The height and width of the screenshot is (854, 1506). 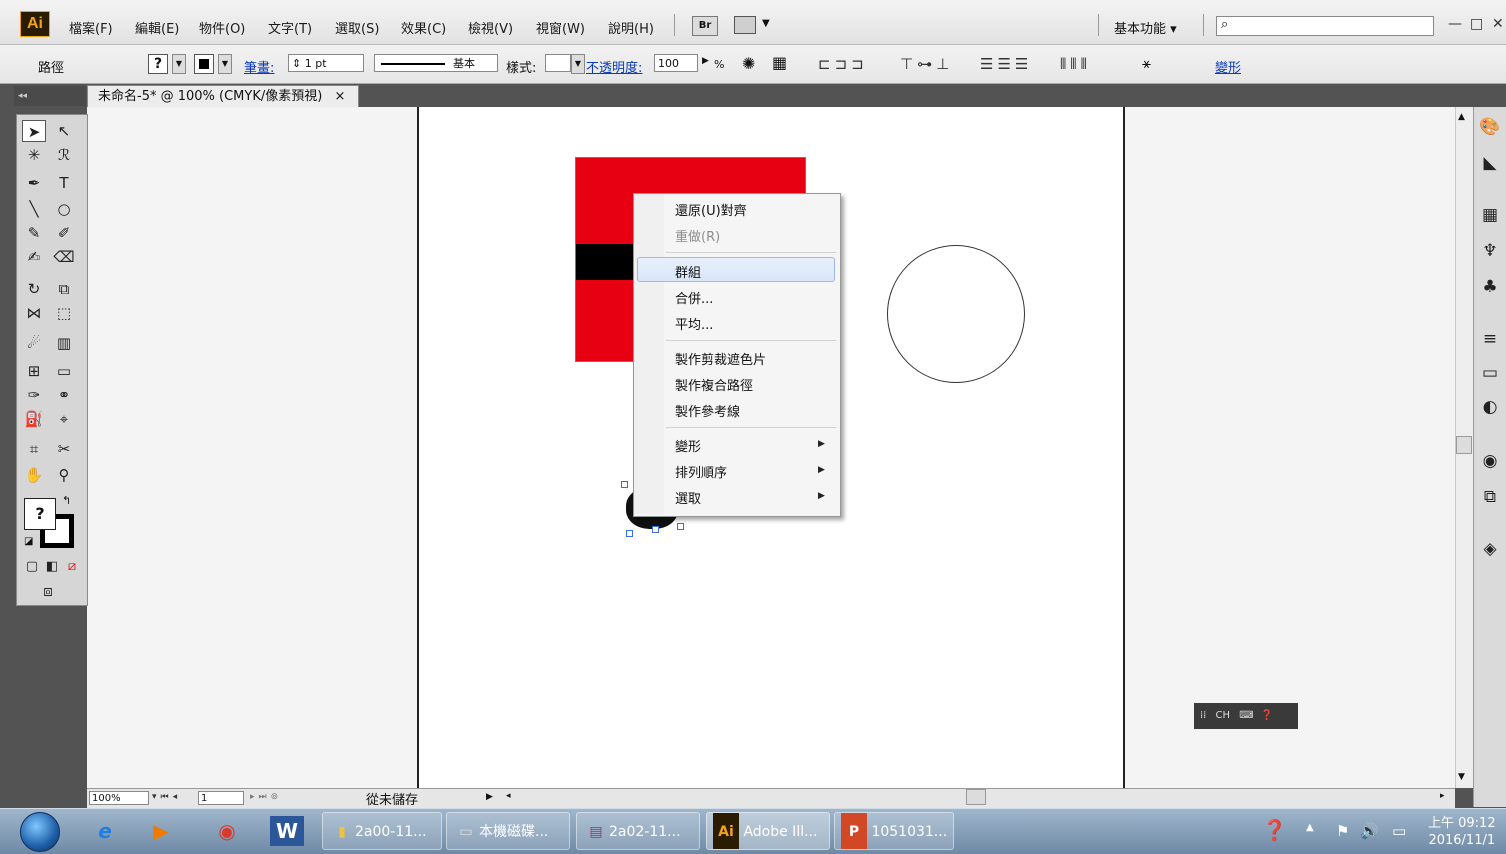 I want to click on maximize-button: □, so click(x=1476, y=24).